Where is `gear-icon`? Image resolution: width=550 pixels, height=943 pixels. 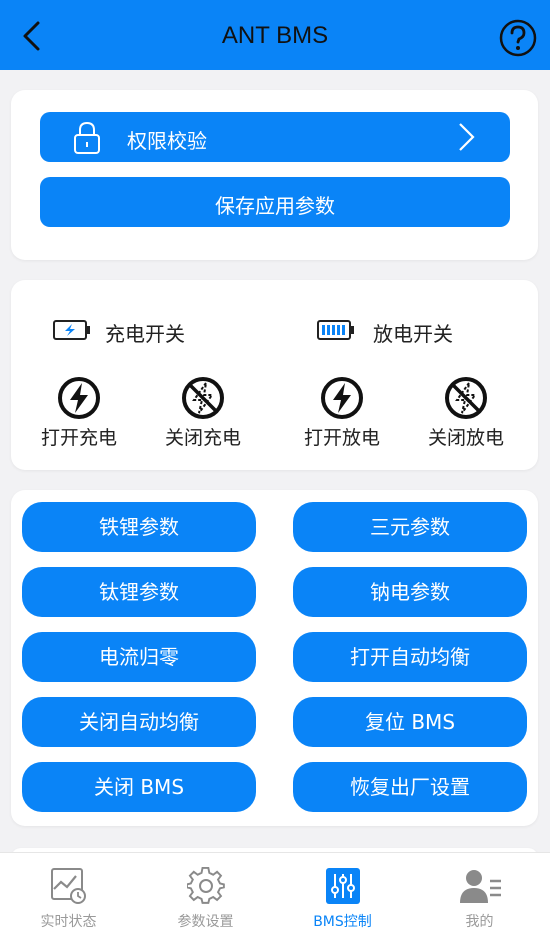
gear-icon is located at coordinates (206, 885).